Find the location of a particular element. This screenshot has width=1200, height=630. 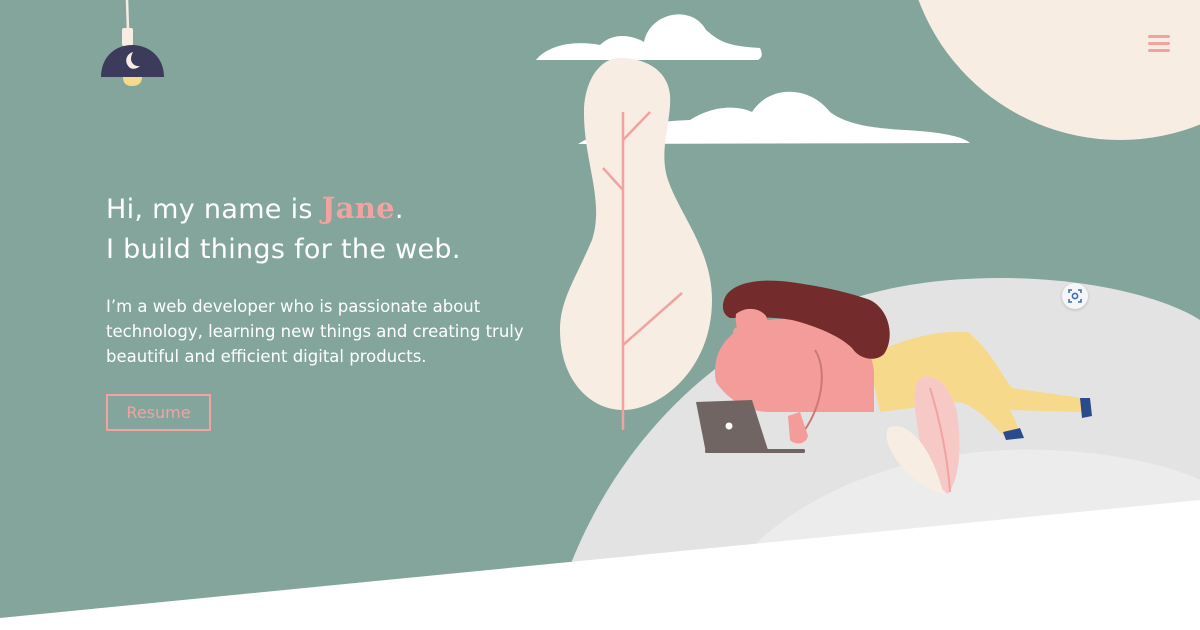

visual-search-glyph is located at coordinates (1075, 296).